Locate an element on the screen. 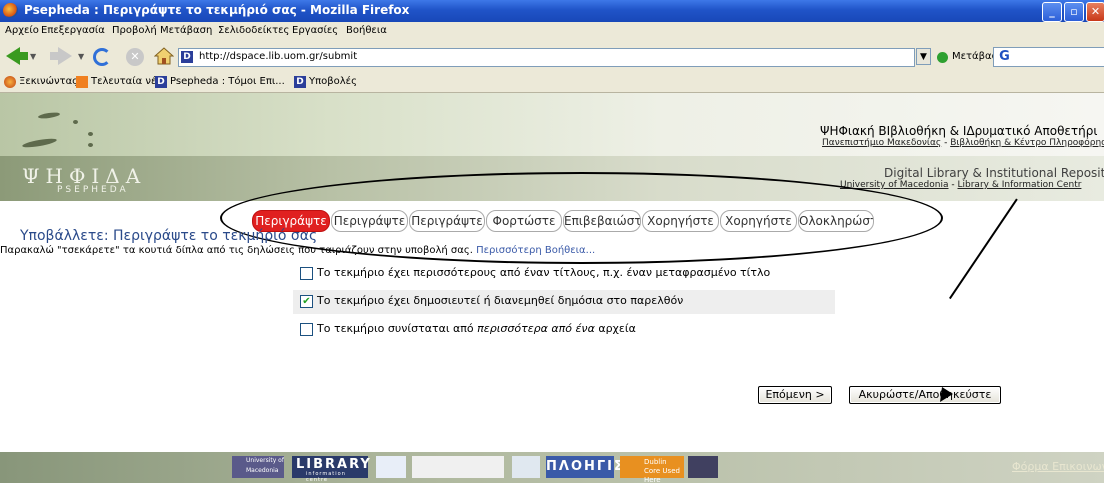 This screenshot has height=485, width=1104. back-arrow-tail is located at coordinates (23, 56).